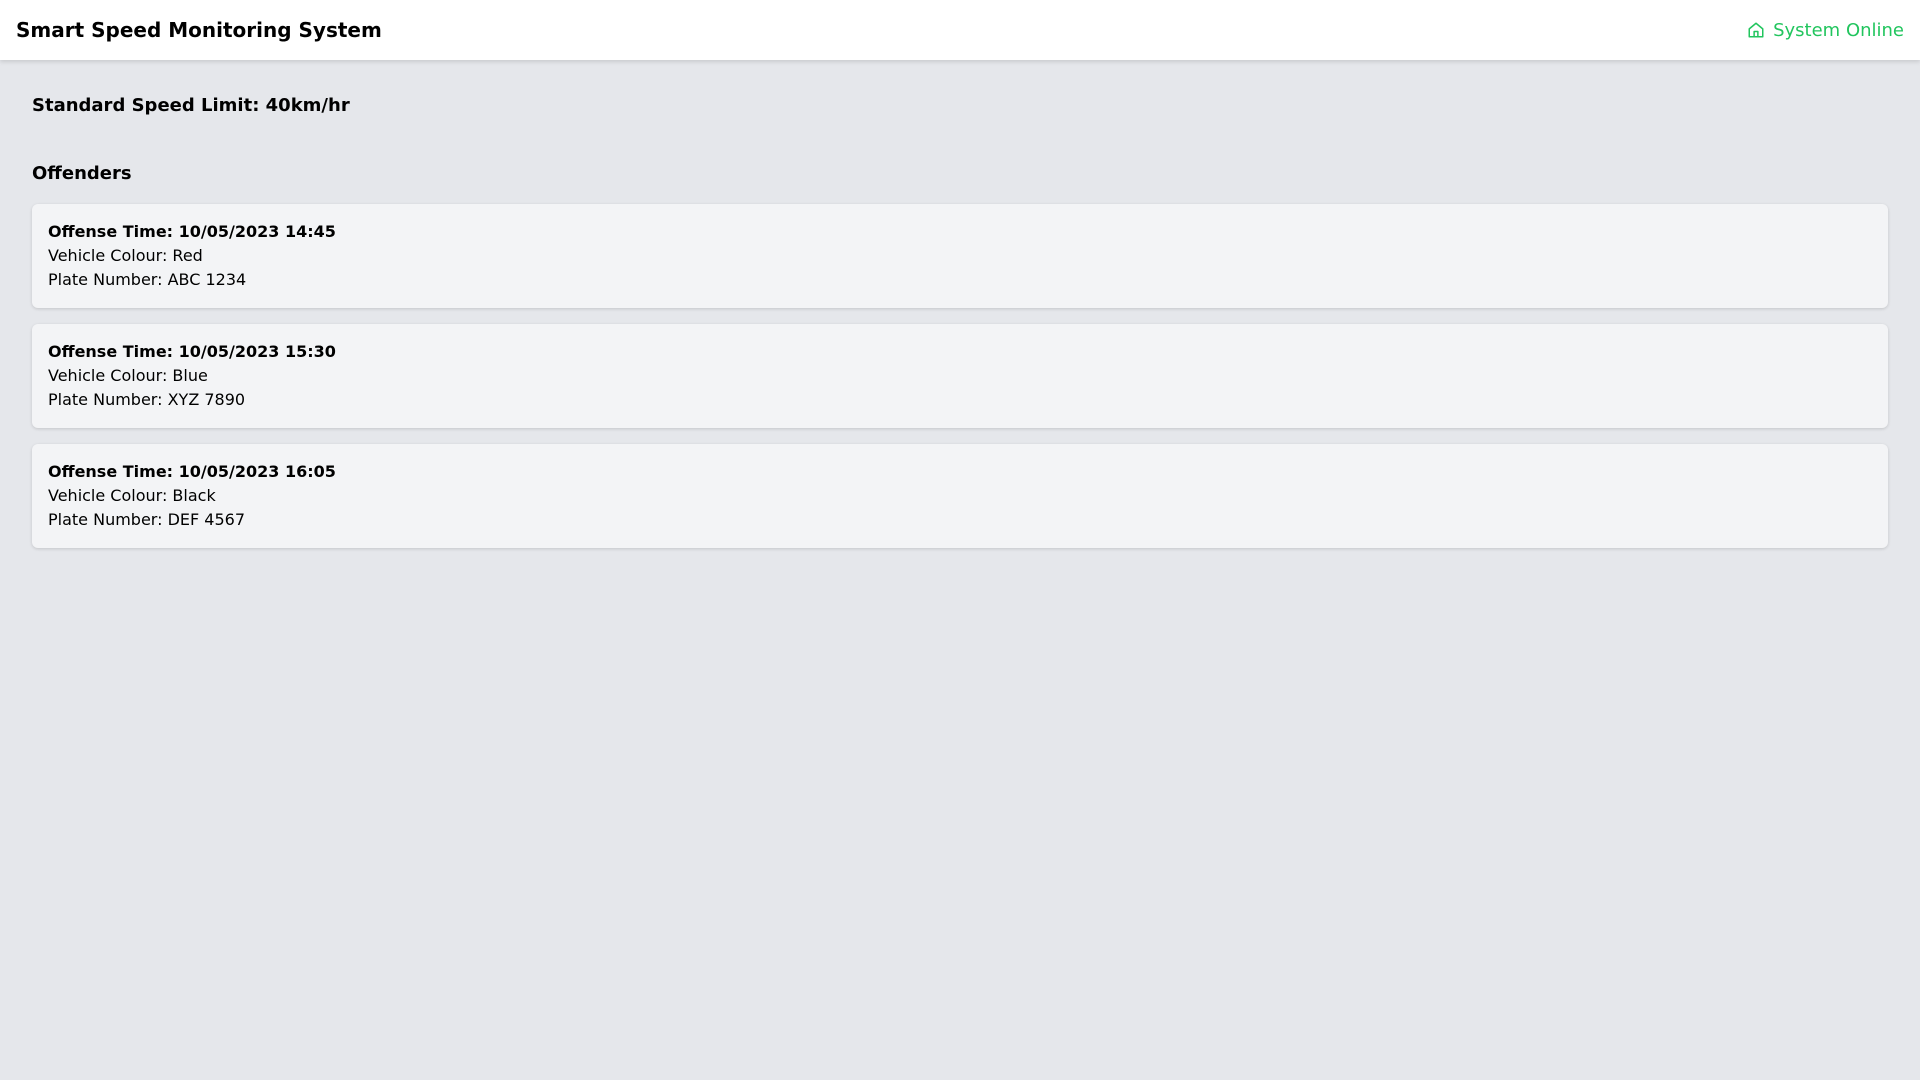 This screenshot has height=1080, width=1920. I want to click on speed-limit-label: Standard Speed Limit, so click(142, 105).